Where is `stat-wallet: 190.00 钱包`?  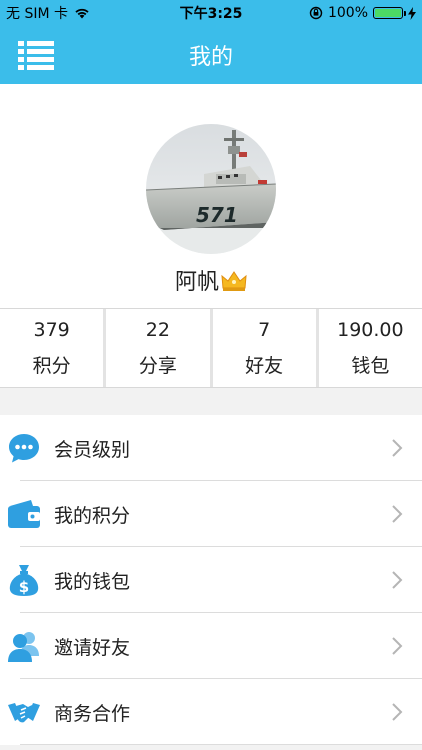
stat-wallet: 190.00 钱包 is located at coordinates (370, 348).